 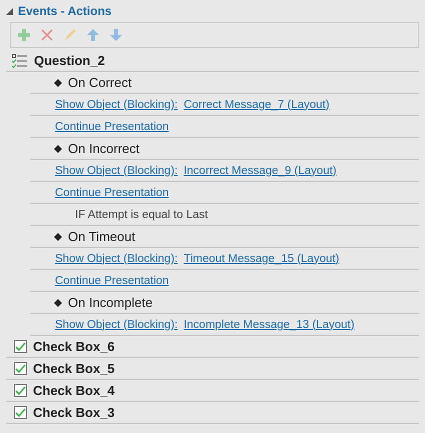 What do you see at coordinates (116, 35) in the screenshot?
I see `arrow-down-icon` at bounding box center [116, 35].